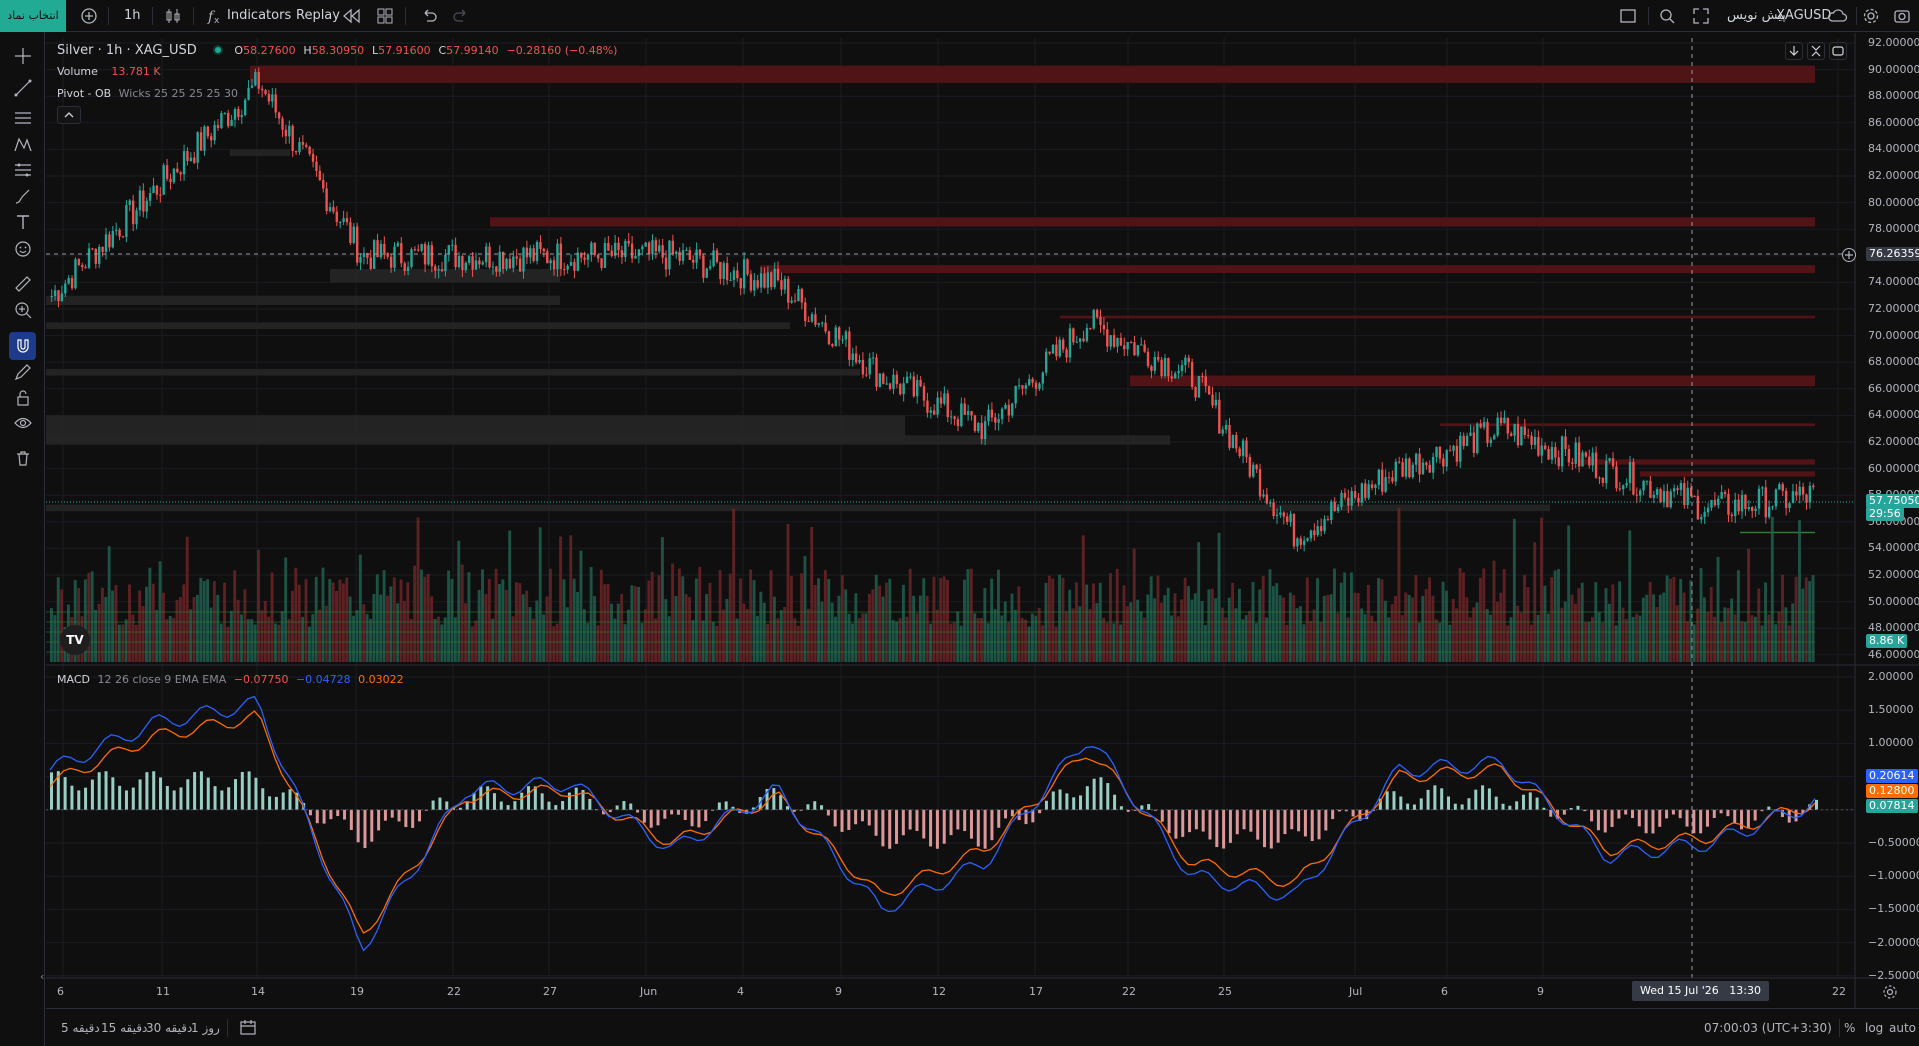 This screenshot has height=1046, width=1919. I want to click on collapse-pane-icon, so click(1816, 51).